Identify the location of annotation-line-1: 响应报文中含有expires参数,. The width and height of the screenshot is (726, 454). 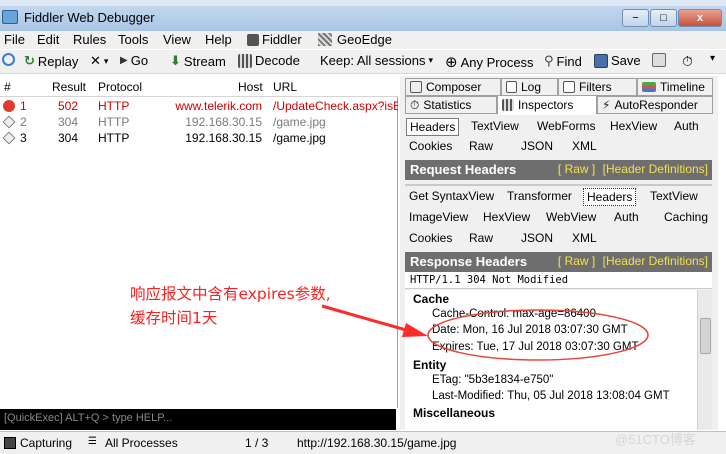
(230, 294).